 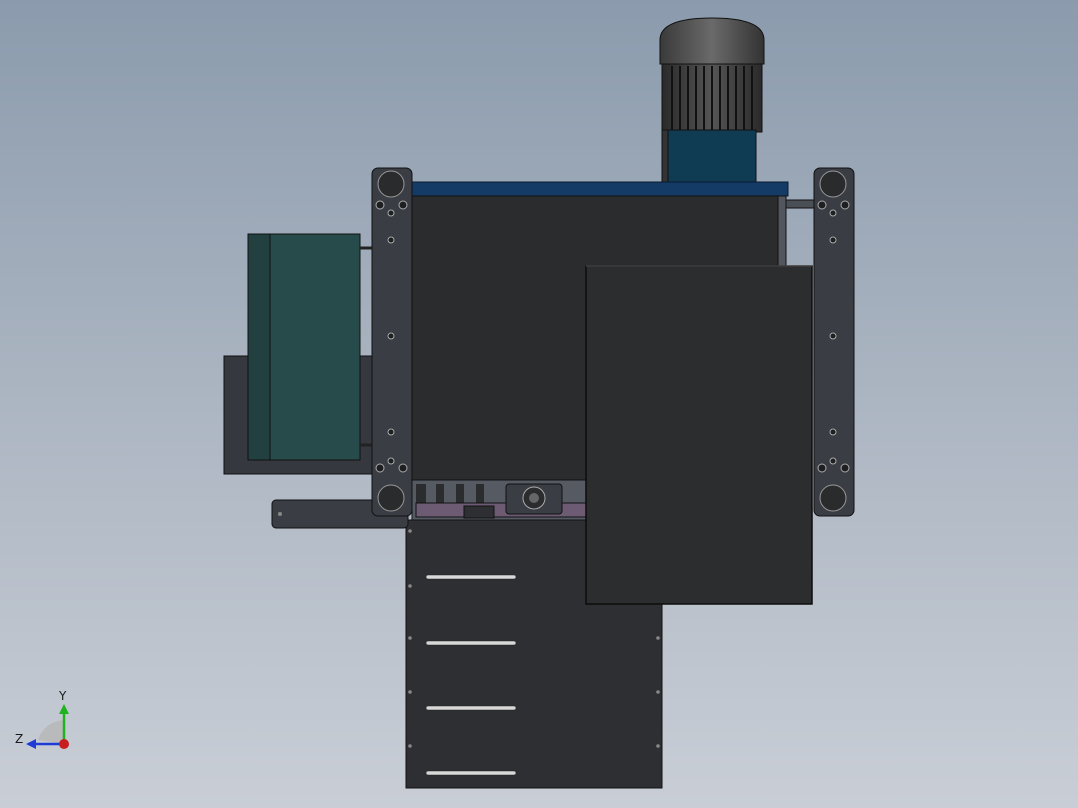 What do you see at coordinates (499, 500) in the screenshot?
I see `feed-mechanism` at bounding box center [499, 500].